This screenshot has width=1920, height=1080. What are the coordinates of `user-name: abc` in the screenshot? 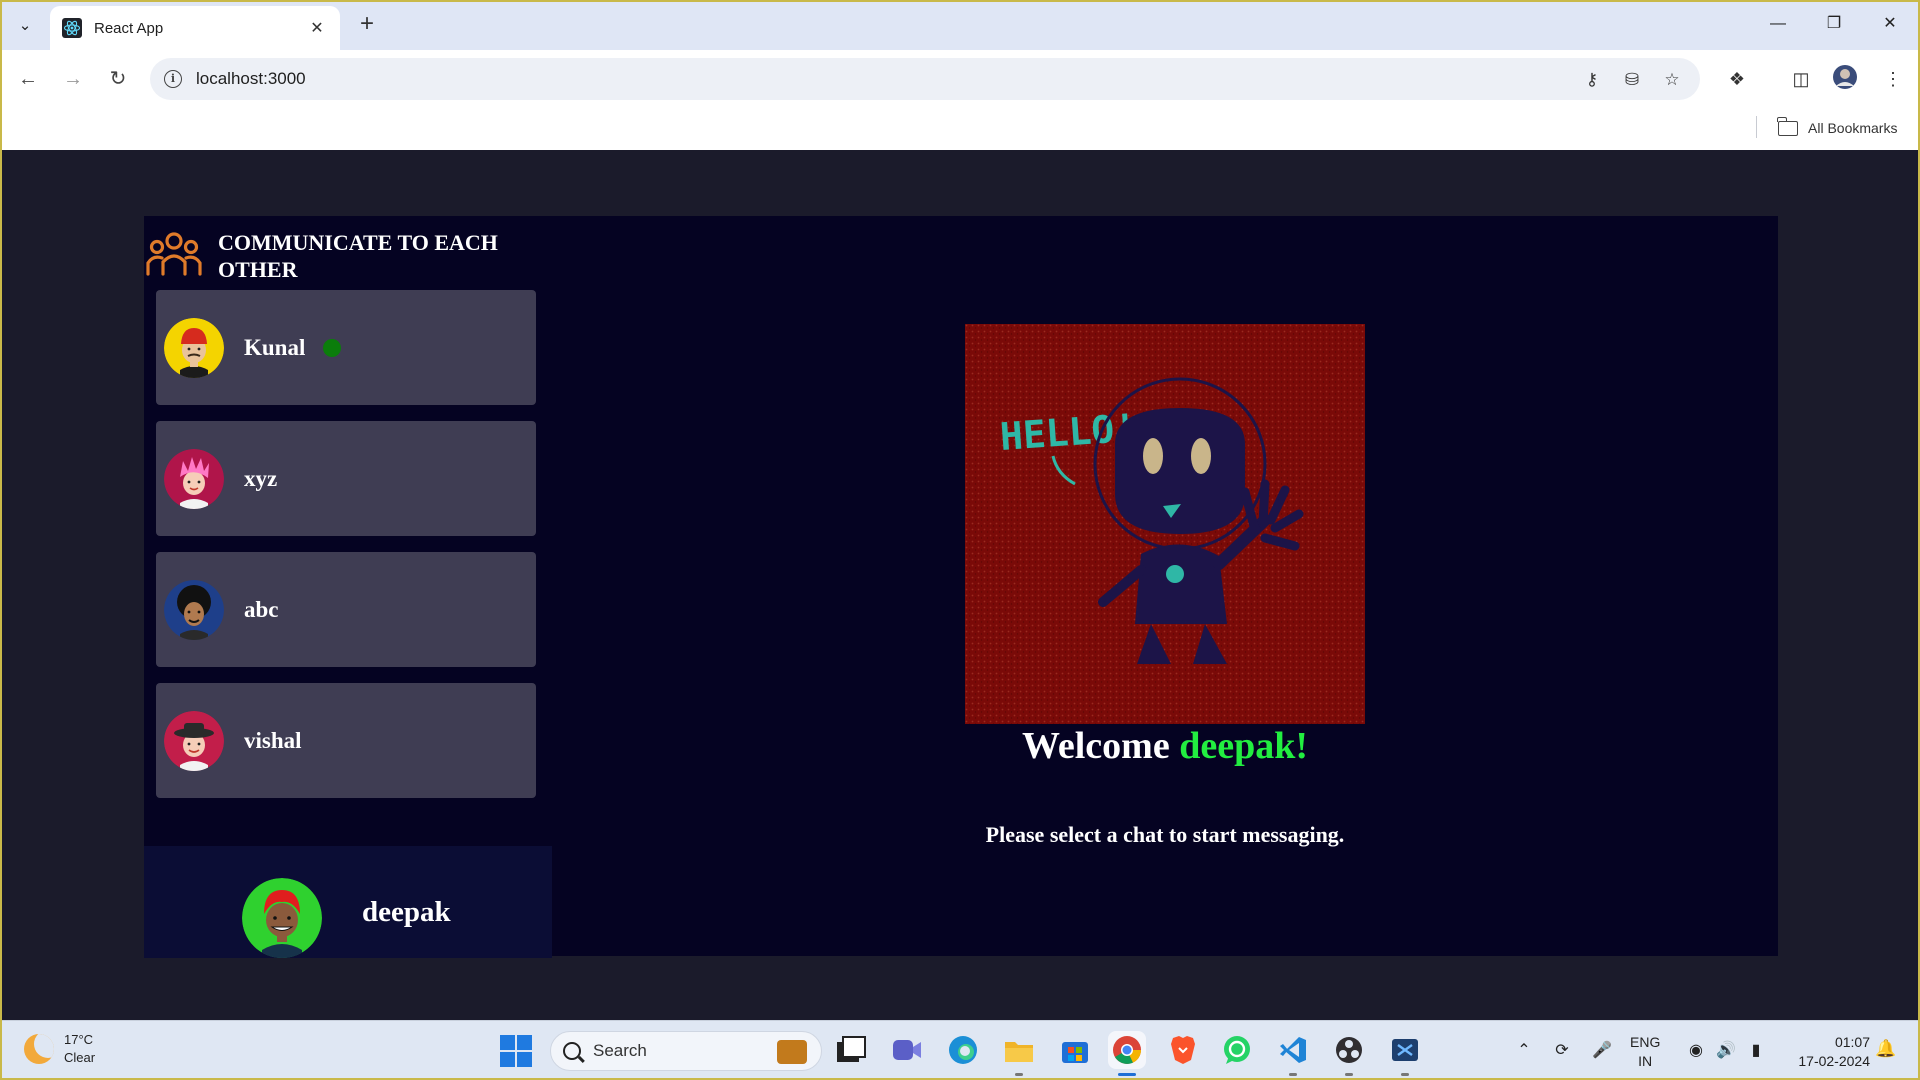 It's located at (261, 609).